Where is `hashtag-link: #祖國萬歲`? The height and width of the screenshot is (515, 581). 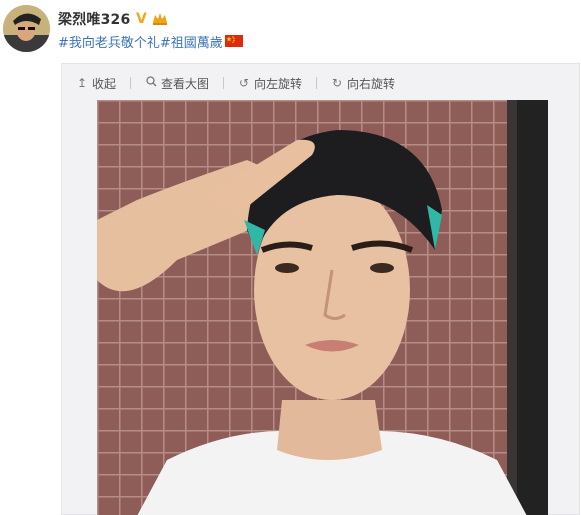 hashtag-link: #祖國萬歲 is located at coordinates (191, 41).